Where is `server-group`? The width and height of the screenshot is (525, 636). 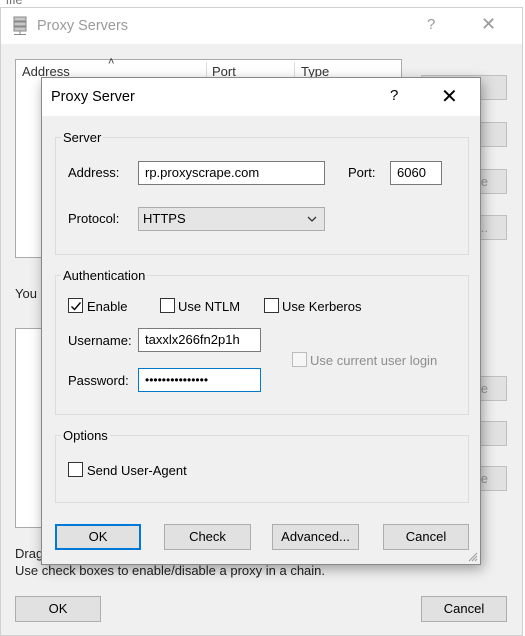
server-group is located at coordinates (262, 196).